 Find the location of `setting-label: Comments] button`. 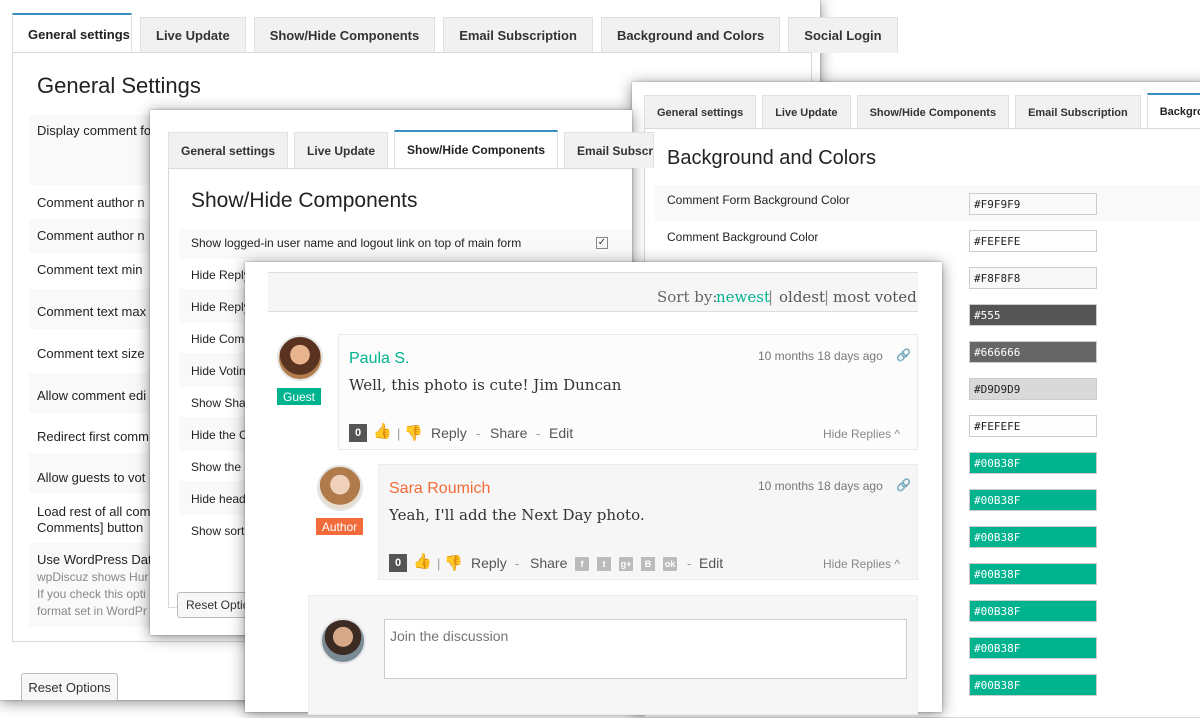

setting-label: Comments] button is located at coordinates (90, 527).